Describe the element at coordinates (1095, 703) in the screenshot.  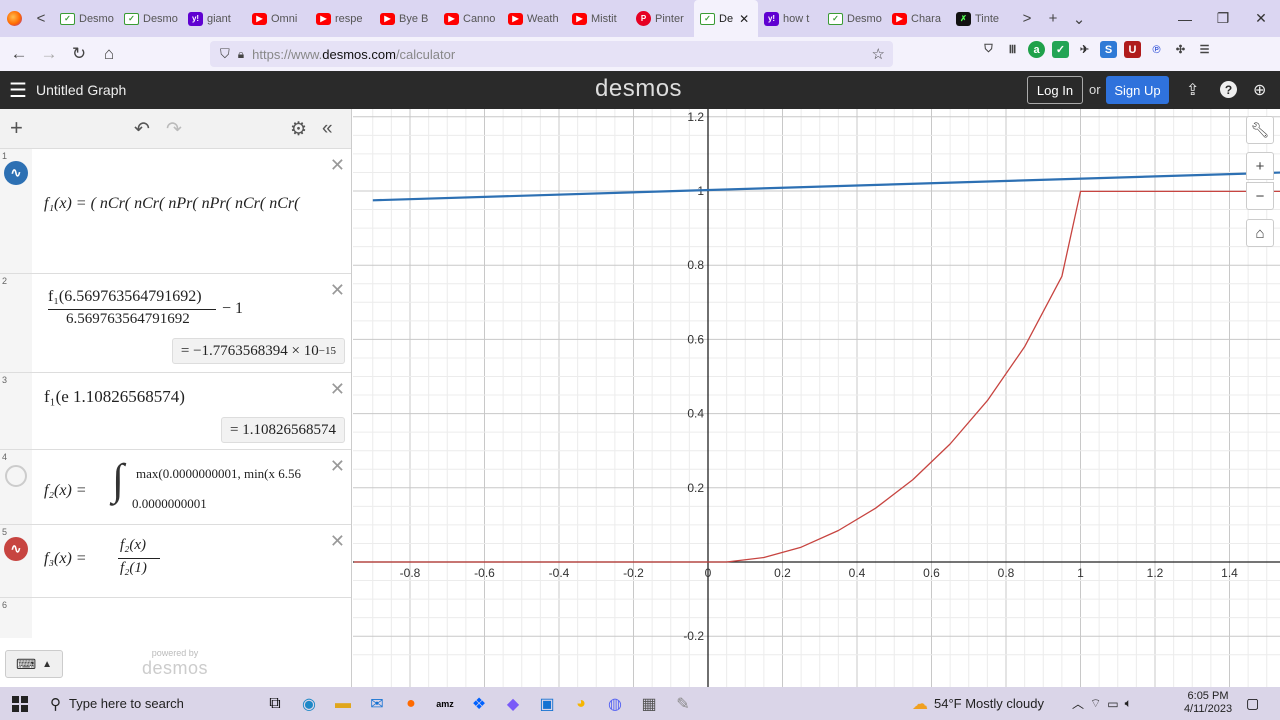
I see `network-icon: ⌔` at that location.